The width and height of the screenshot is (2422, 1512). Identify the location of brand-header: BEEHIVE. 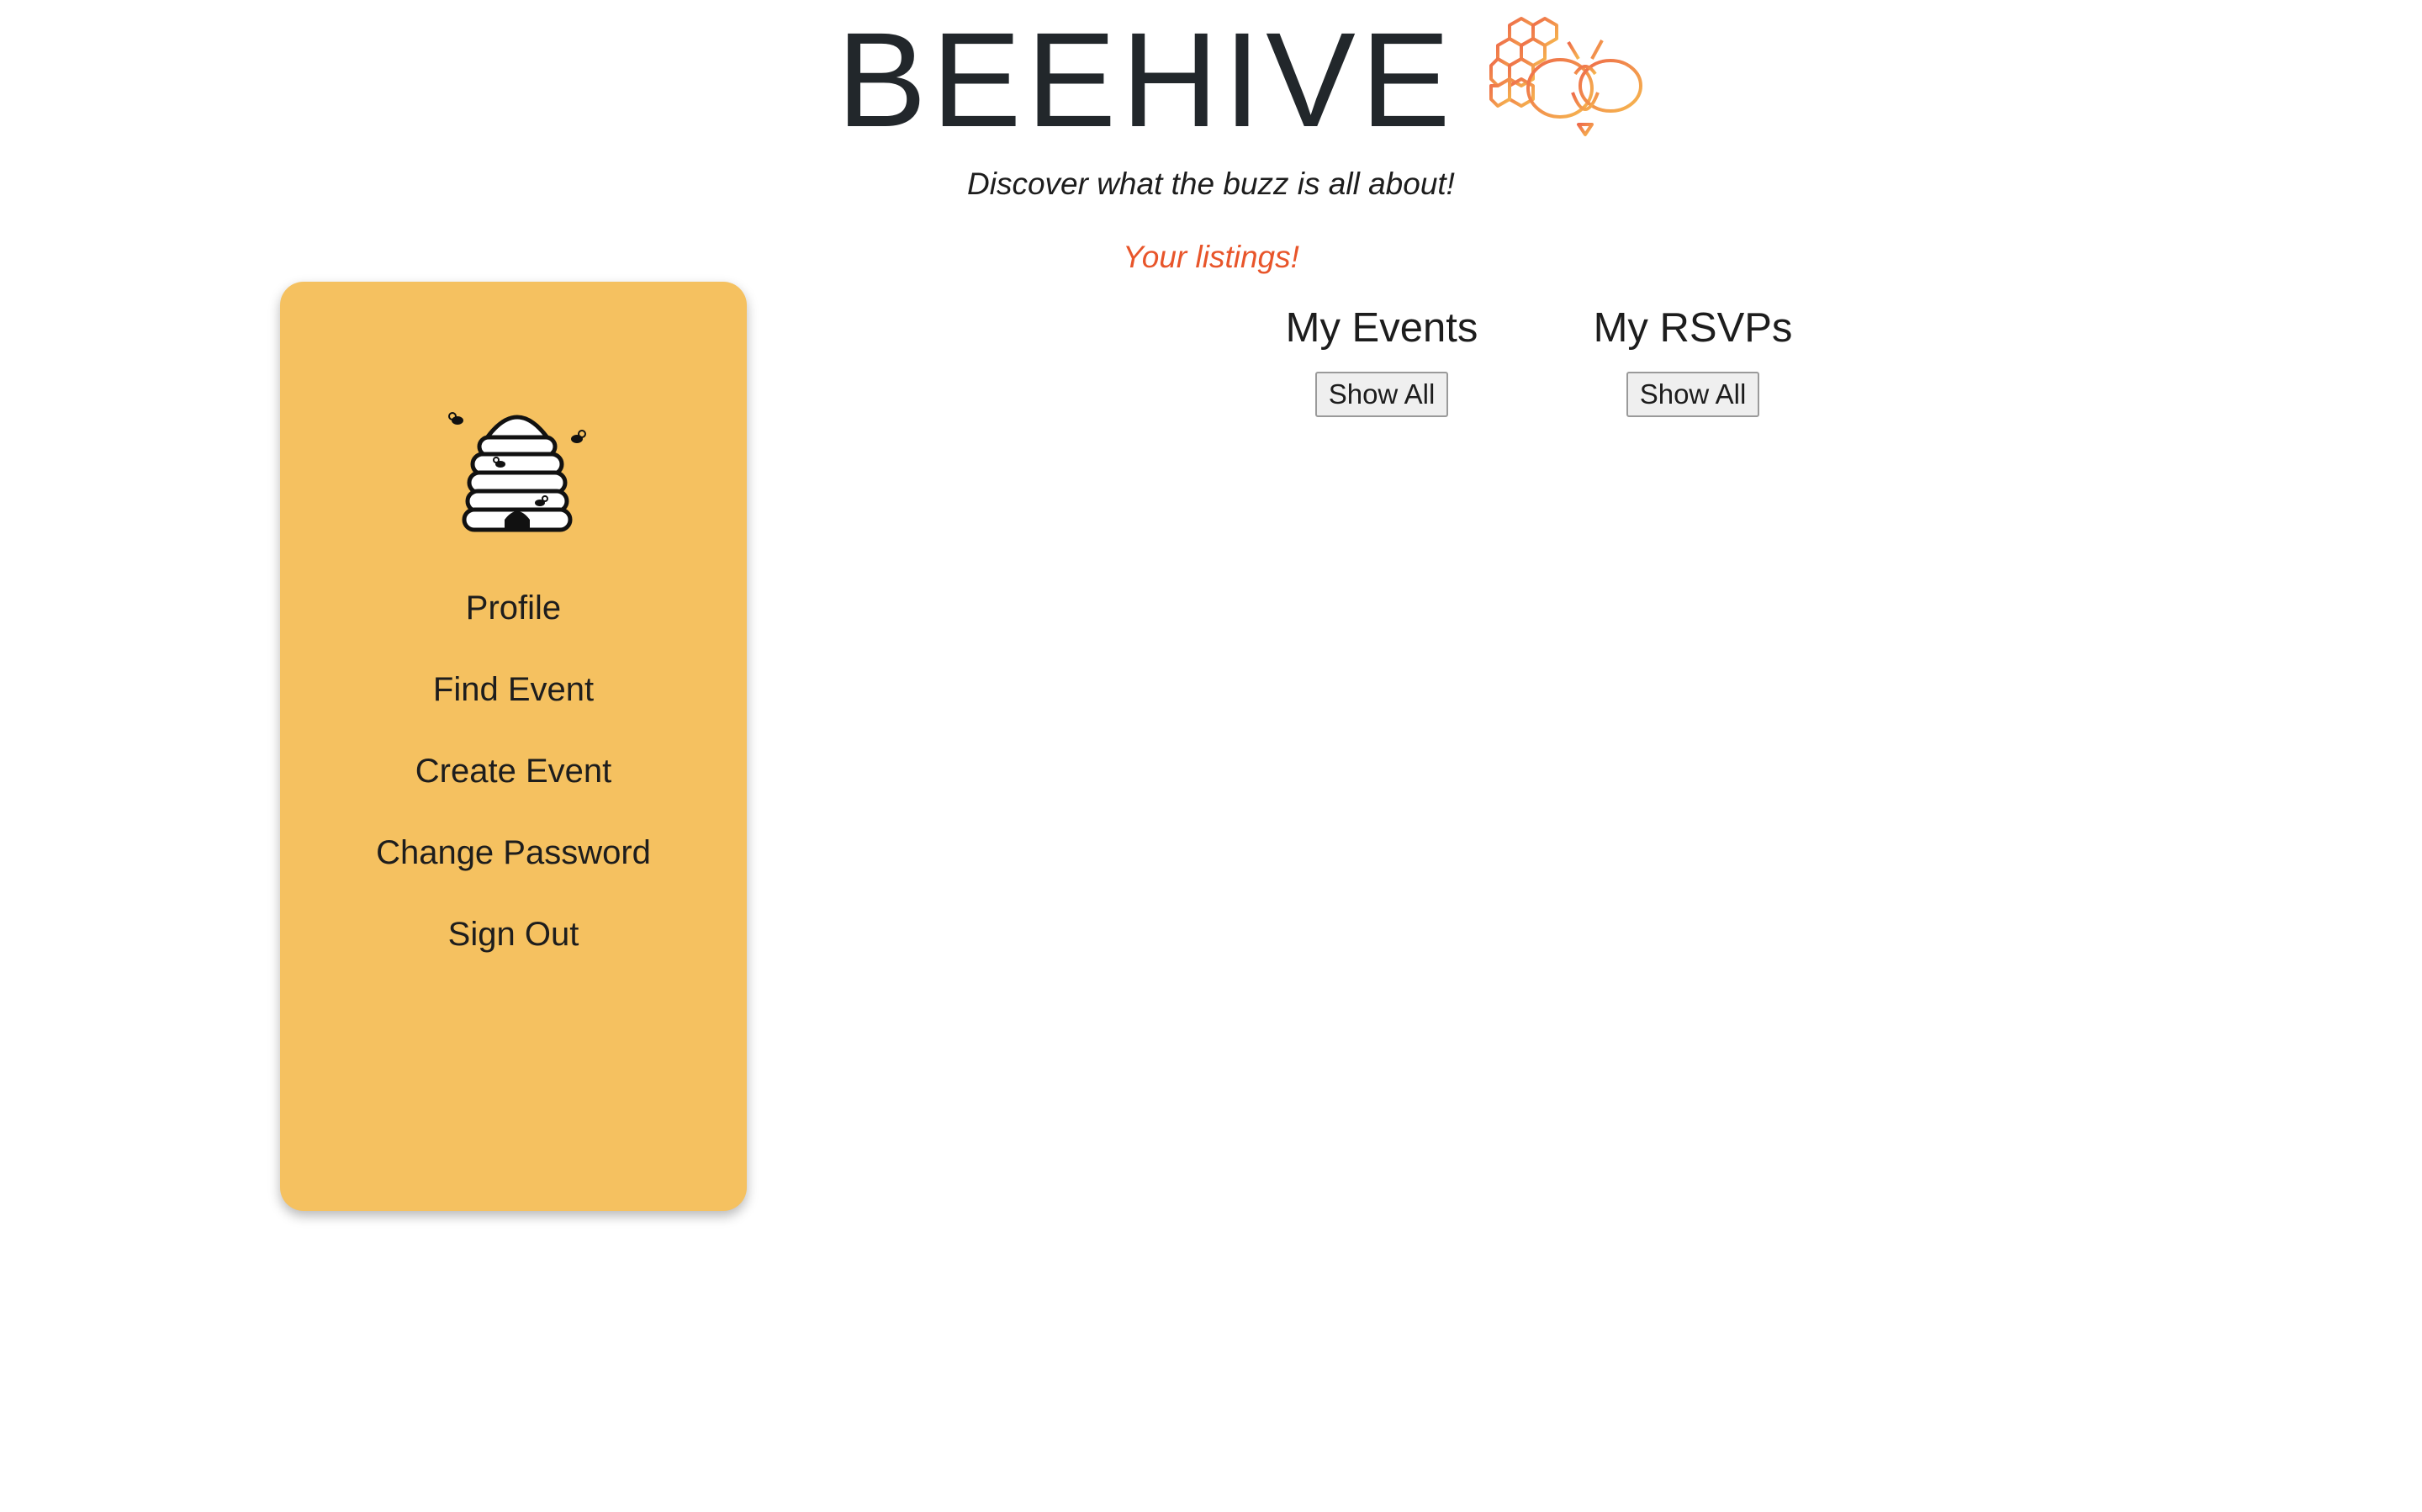
(1240, 79).